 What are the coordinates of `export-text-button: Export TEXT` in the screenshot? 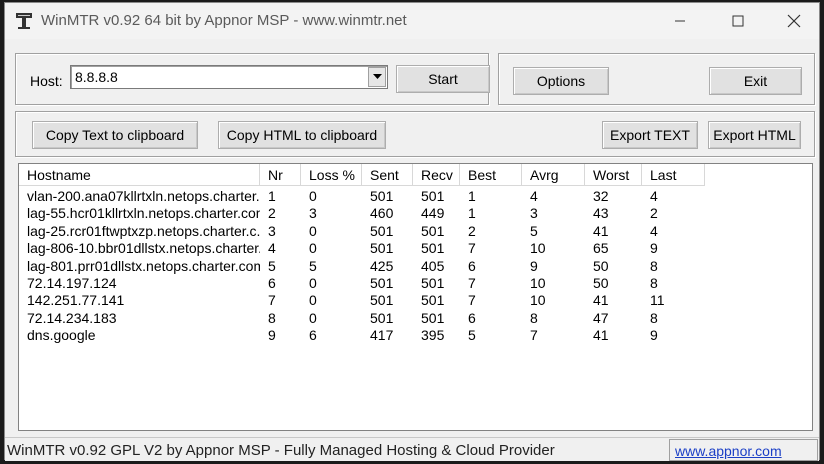 It's located at (650, 135).